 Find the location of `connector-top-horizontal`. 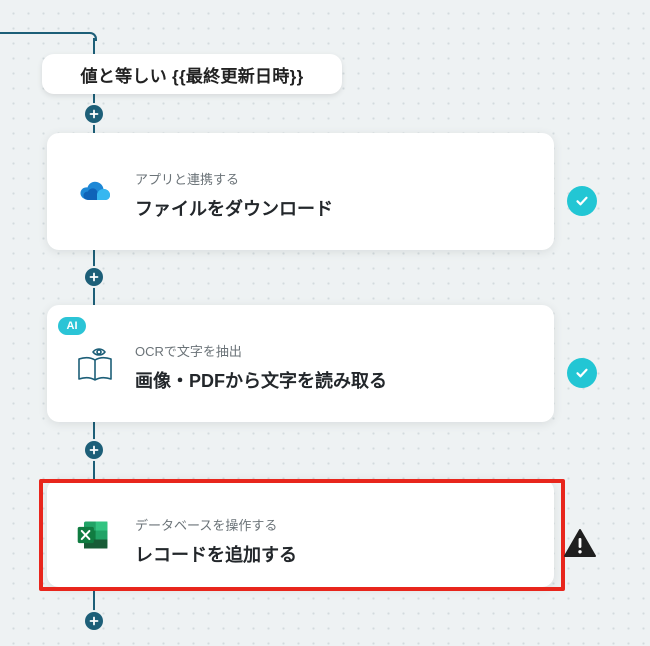

connector-top-horizontal is located at coordinates (45, 33).